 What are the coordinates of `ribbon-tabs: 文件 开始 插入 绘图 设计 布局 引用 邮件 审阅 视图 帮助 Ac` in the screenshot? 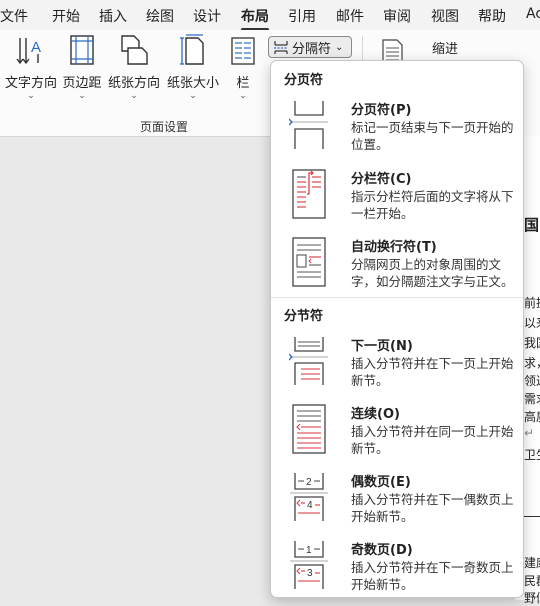 It's located at (270, 15).